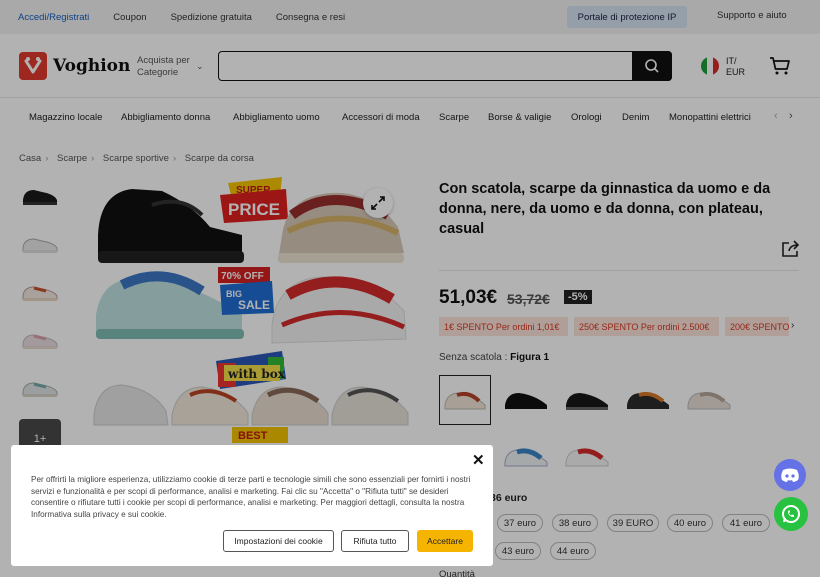  Describe the element at coordinates (278, 541) in the screenshot. I see `cookie-settings-button: Impostazioni dei cookie` at that location.